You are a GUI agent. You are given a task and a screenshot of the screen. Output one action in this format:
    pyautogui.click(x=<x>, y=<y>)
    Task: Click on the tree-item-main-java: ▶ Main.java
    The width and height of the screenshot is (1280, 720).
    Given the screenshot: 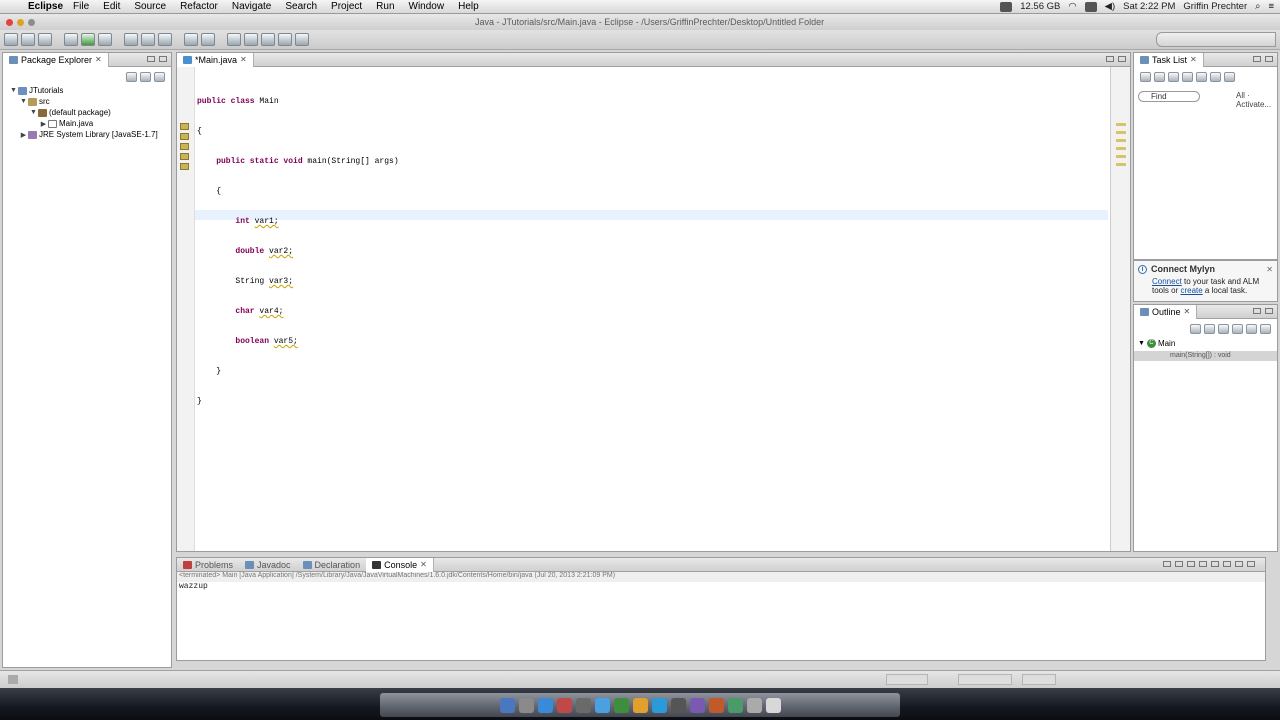 What is the action you would take?
    pyautogui.click(x=83, y=123)
    